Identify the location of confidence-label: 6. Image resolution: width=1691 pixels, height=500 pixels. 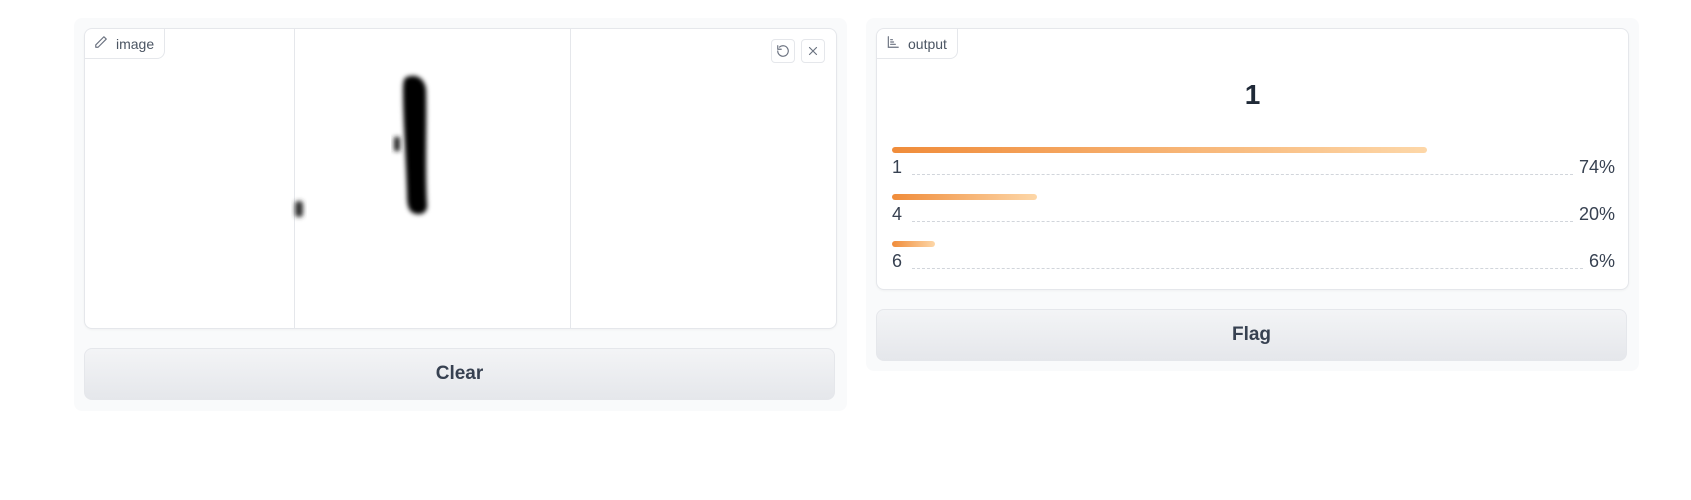
(897, 261).